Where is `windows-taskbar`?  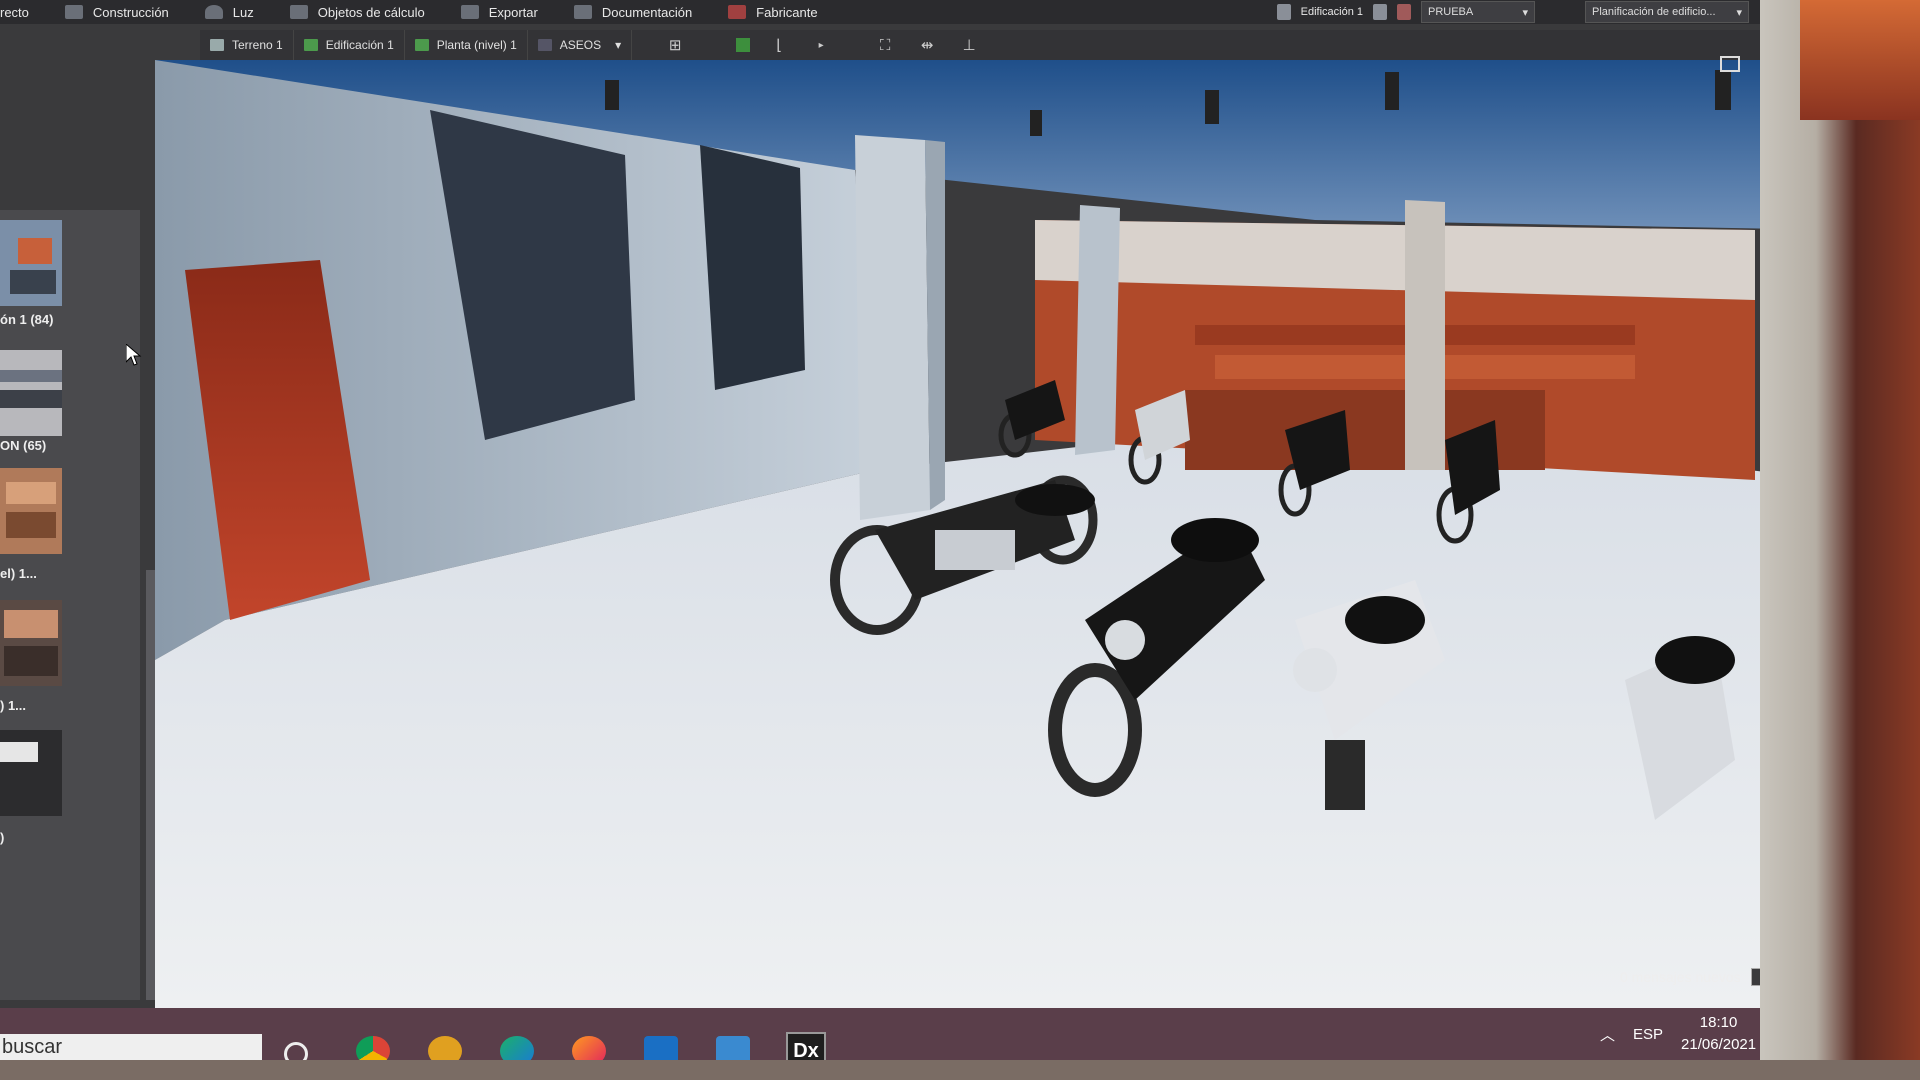
windows-taskbar is located at coordinates (920, 1034).